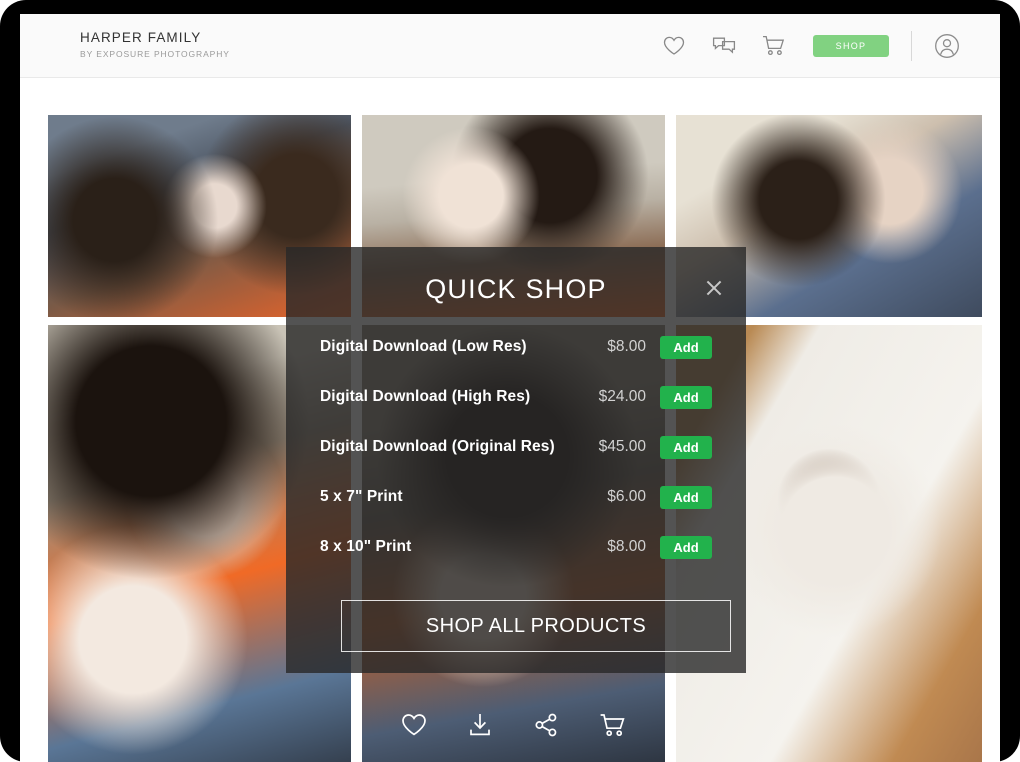 This screenshot has width=1020, height=762. What do you see at coordinates (911, 46) in the screenshot?
I see `header-divider` at bounding box center [911, 46].